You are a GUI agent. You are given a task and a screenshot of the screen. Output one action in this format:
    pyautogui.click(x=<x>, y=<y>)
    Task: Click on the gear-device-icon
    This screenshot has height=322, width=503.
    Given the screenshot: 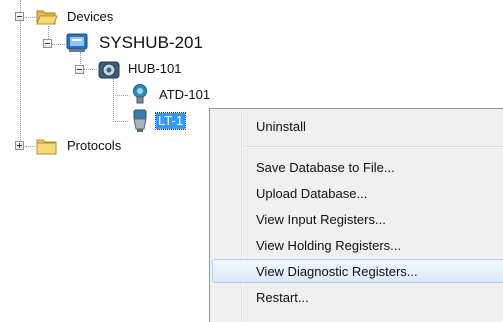 What is the action you would take?
    pyautogui.click(x=109, y=70)
    